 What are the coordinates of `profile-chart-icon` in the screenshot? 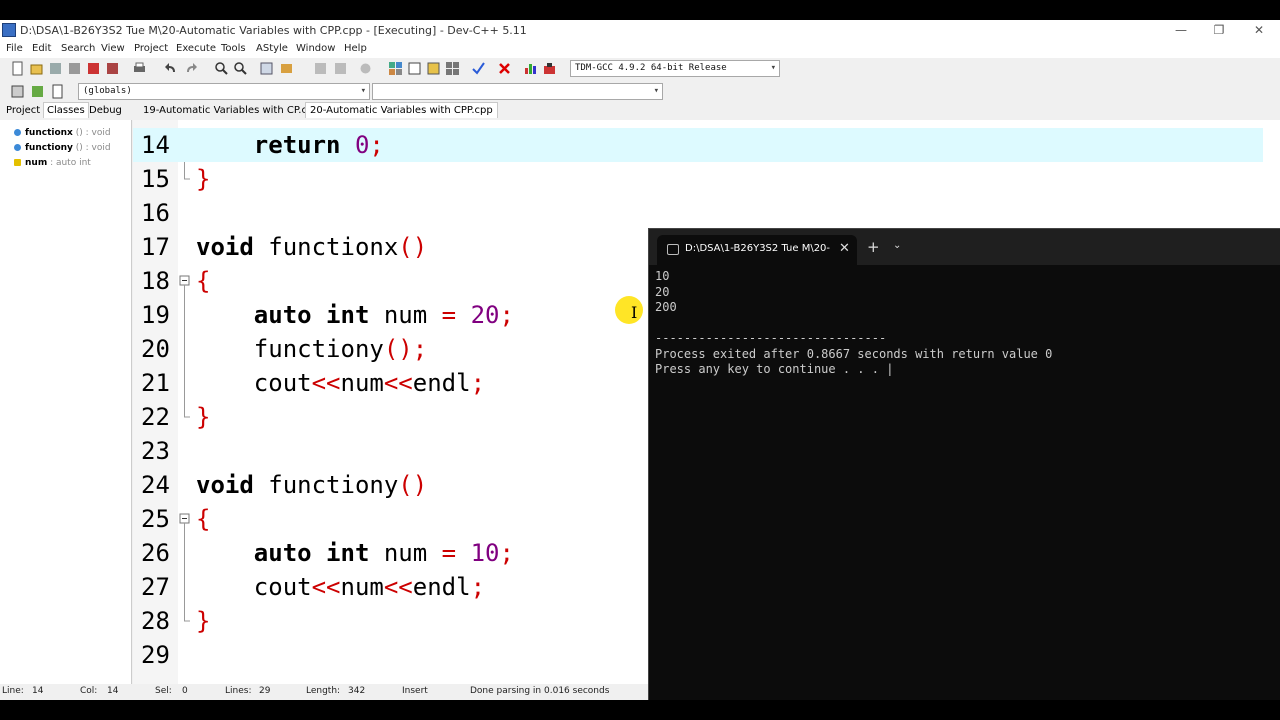 It's located at (530, 68).